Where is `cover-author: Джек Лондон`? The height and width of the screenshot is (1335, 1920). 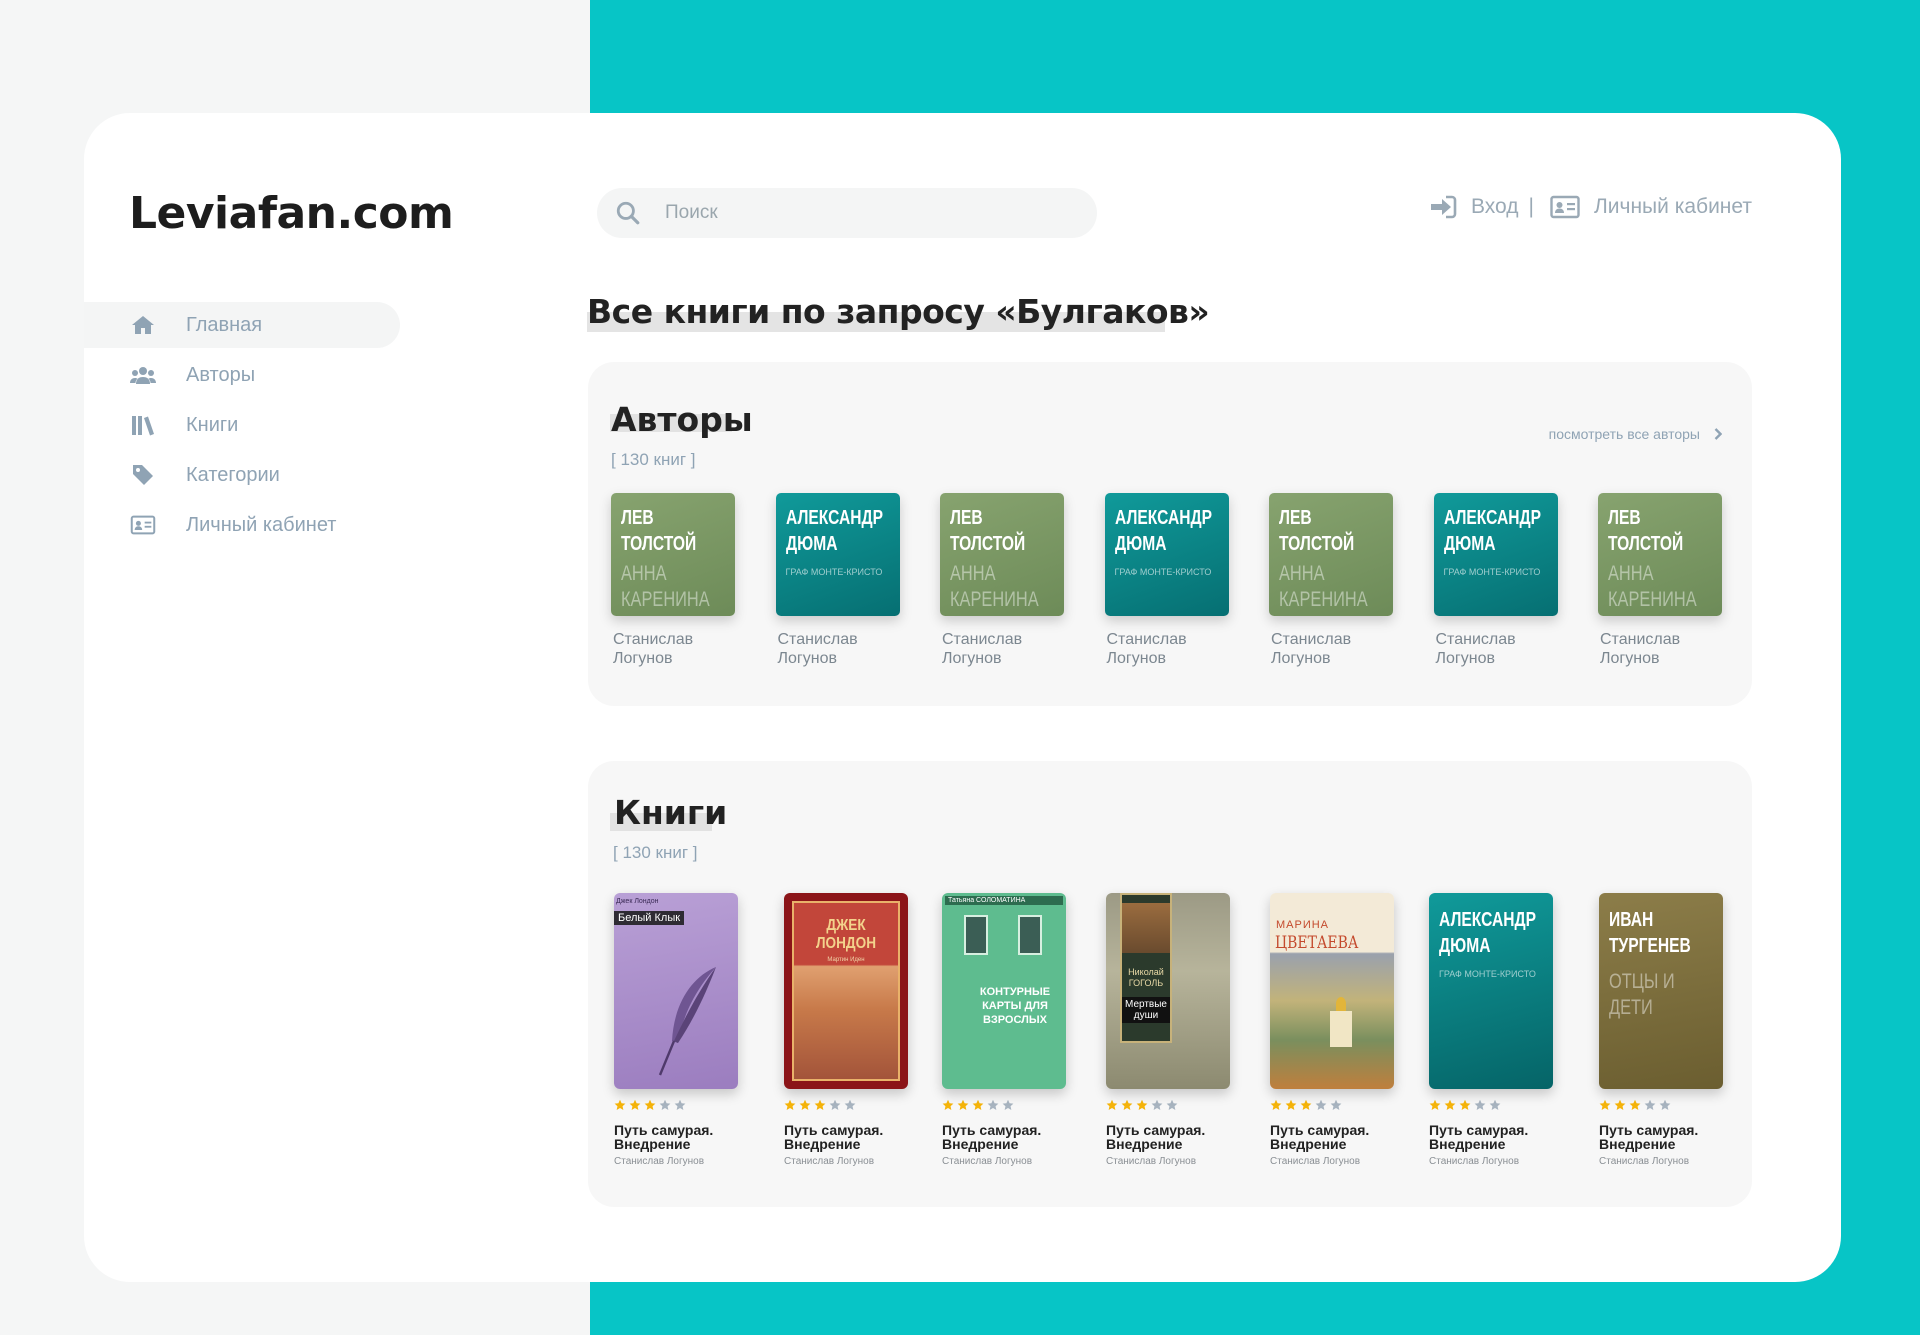 cover-author: Джек Лондон is located at coordinates (637, 901).